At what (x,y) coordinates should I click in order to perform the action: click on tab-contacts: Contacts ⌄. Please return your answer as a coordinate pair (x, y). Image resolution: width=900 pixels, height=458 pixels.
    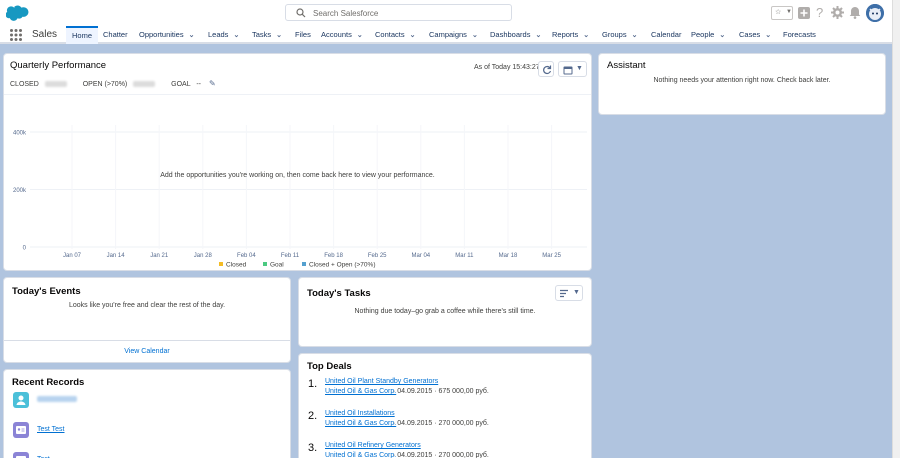
    Looking at the image, I should click on (395, 35).